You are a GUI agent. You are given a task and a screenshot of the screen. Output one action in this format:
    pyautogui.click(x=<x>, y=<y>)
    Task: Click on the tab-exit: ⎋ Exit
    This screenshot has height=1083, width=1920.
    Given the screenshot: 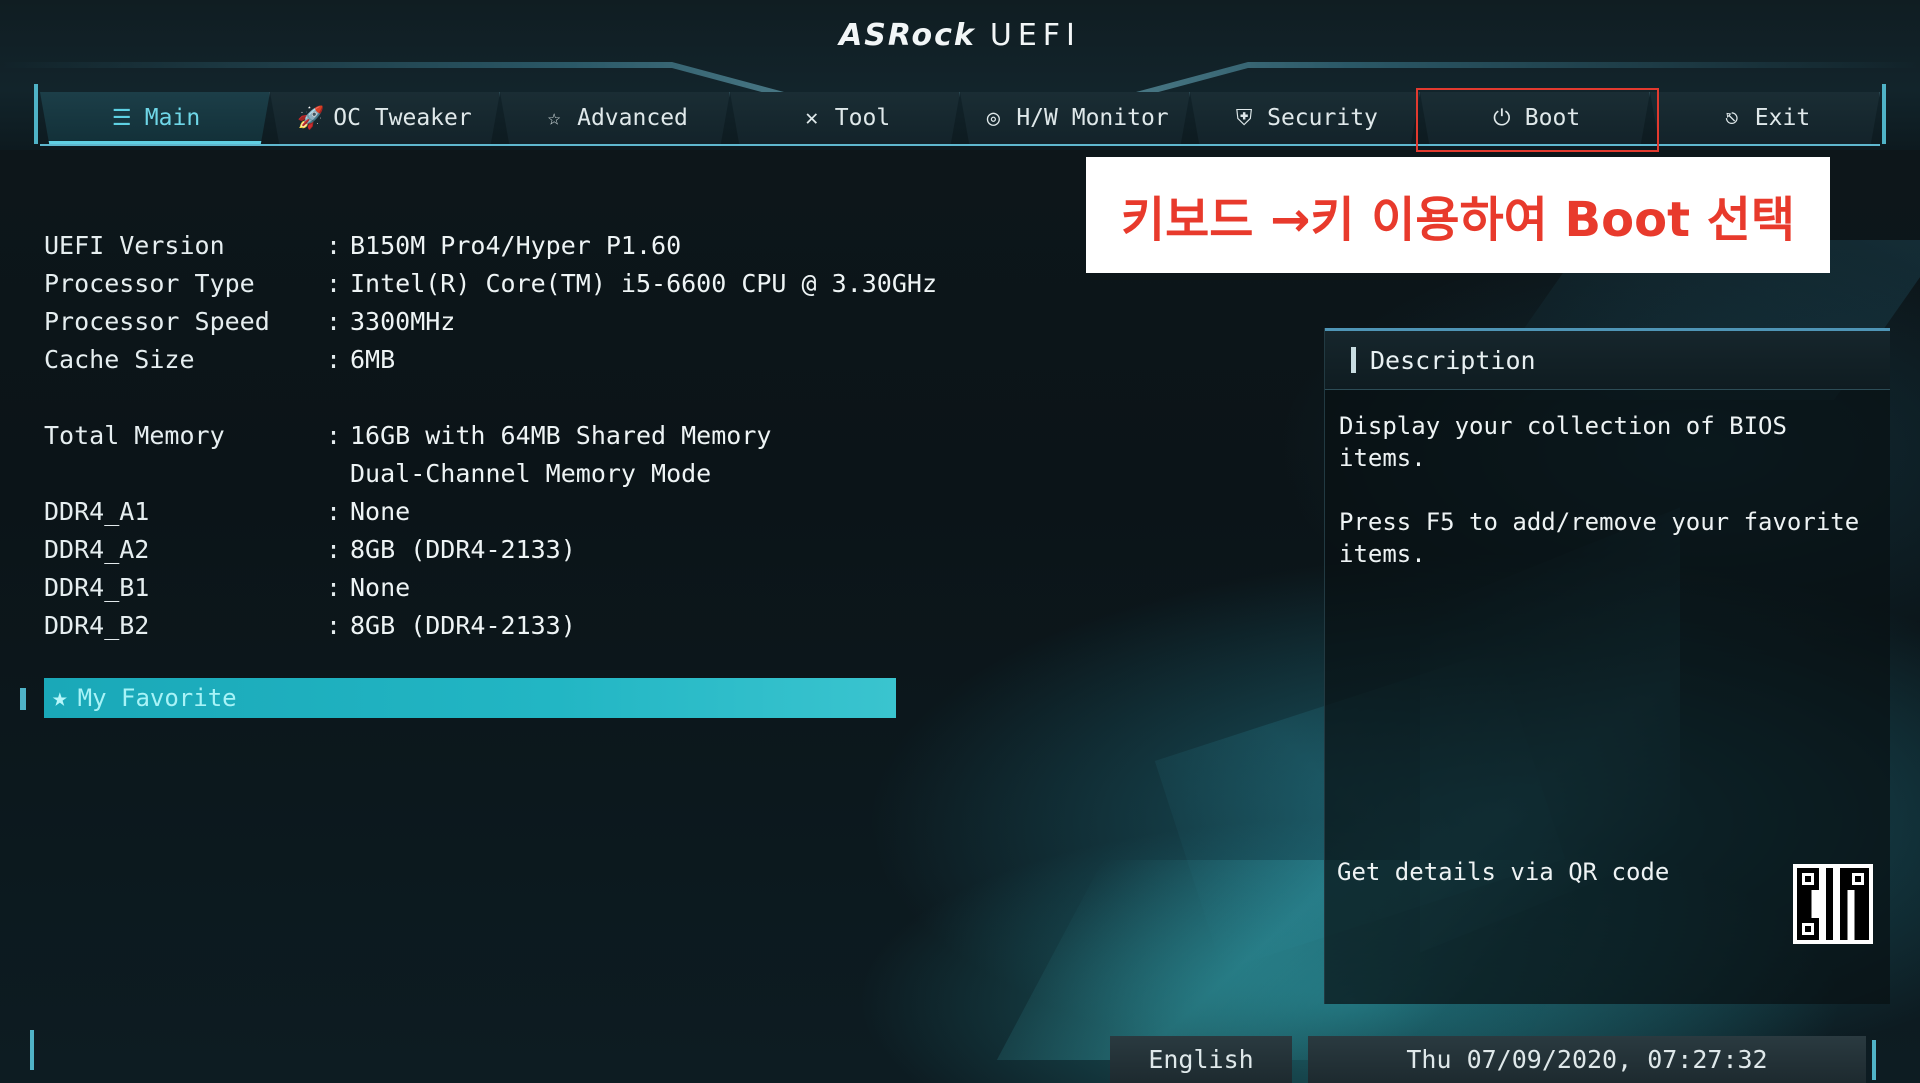 What is the action you would take?
    pyautogui.click(x=1765, y=118)
    